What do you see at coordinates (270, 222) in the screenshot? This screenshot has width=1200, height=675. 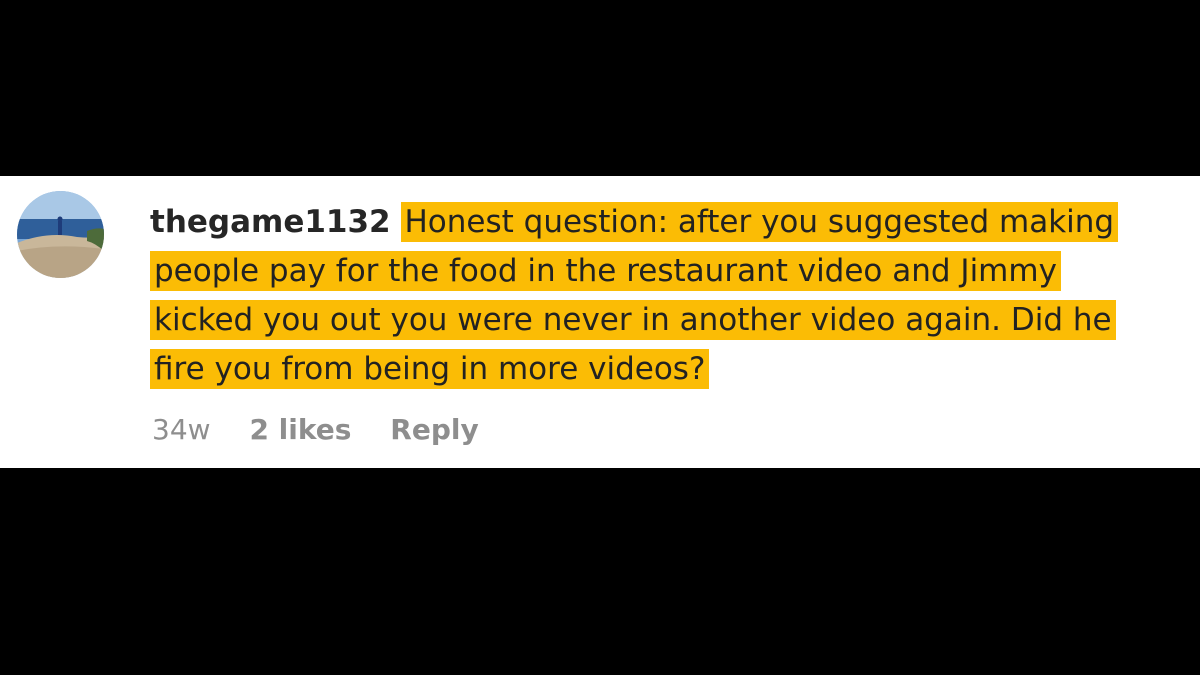 I see `comment-username: thegame1132` at bounding box center [270, 222].